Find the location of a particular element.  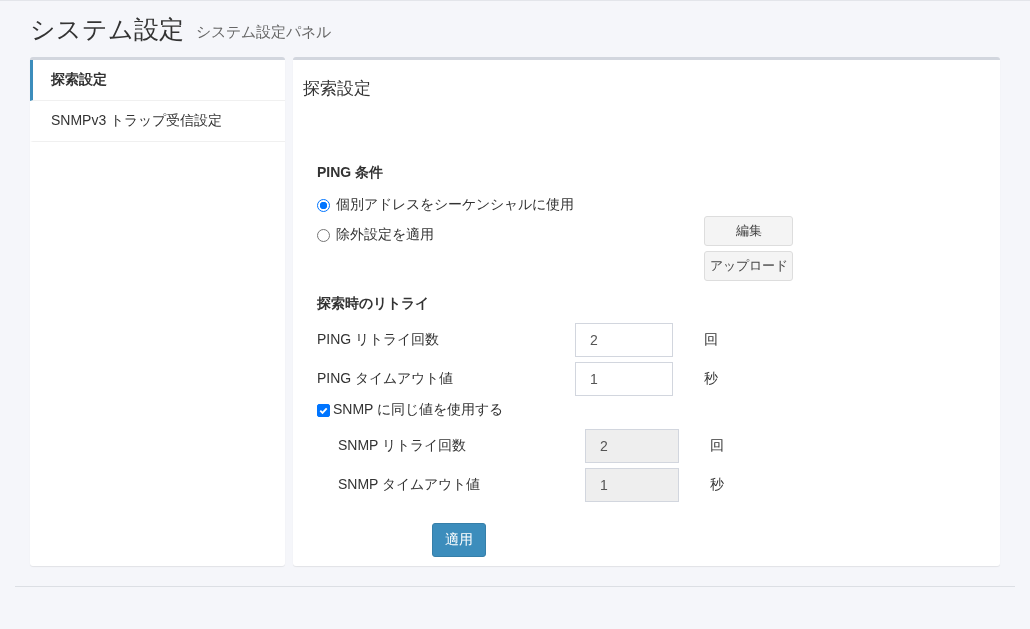

sidebar-item: 探索設定 is located at coordinates (157, 80).